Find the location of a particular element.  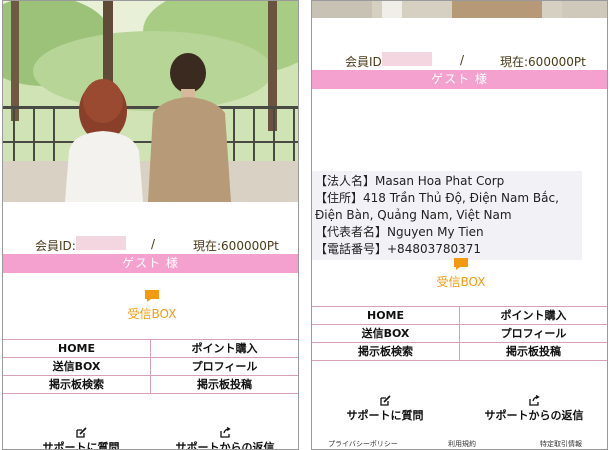

footer-commerce-link: 特定取引情報 is located at coordinates (561, 444).